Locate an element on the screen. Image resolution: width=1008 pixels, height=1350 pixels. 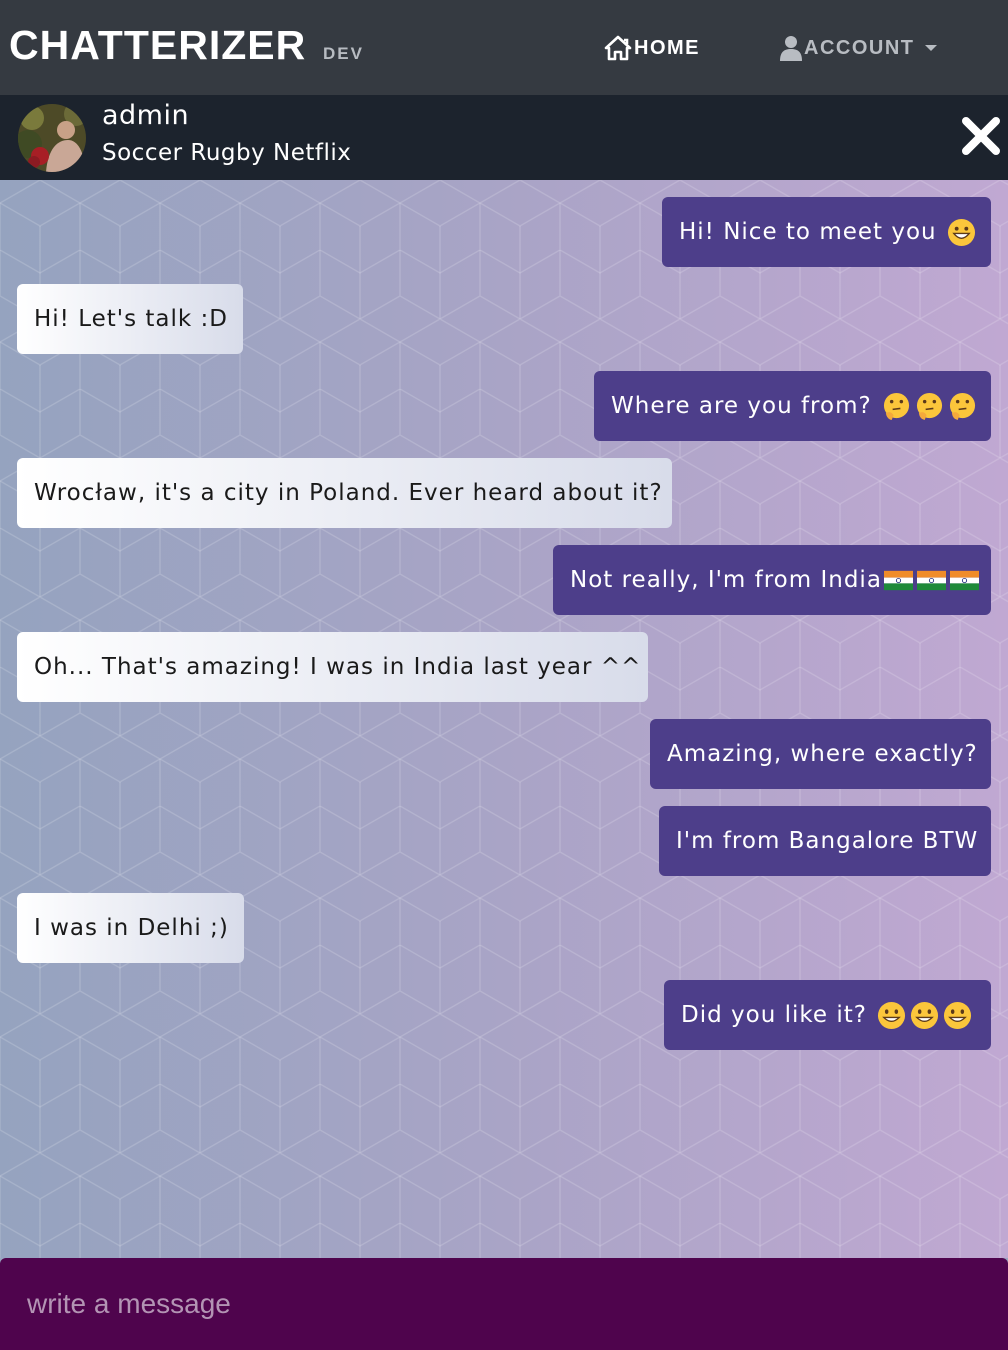
close-chat-button is located at coordinates (981, 136).